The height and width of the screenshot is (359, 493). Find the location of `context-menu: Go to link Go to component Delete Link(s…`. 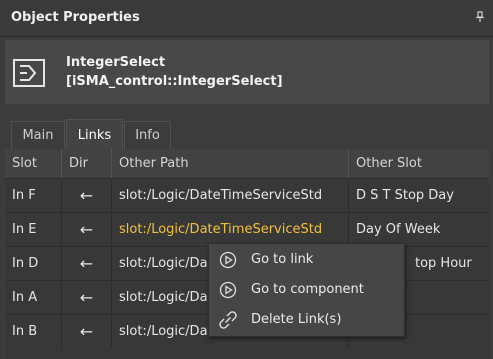

context-menu: Go to link Go to component Delete Link(s… is located at coordinates (306, 290).